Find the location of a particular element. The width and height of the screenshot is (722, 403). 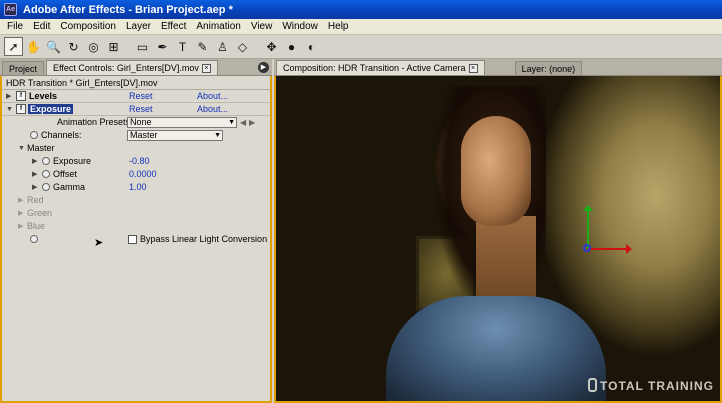

param-offset-row: ▶ Offset 0.0000 is located at coordinates (136, 174).